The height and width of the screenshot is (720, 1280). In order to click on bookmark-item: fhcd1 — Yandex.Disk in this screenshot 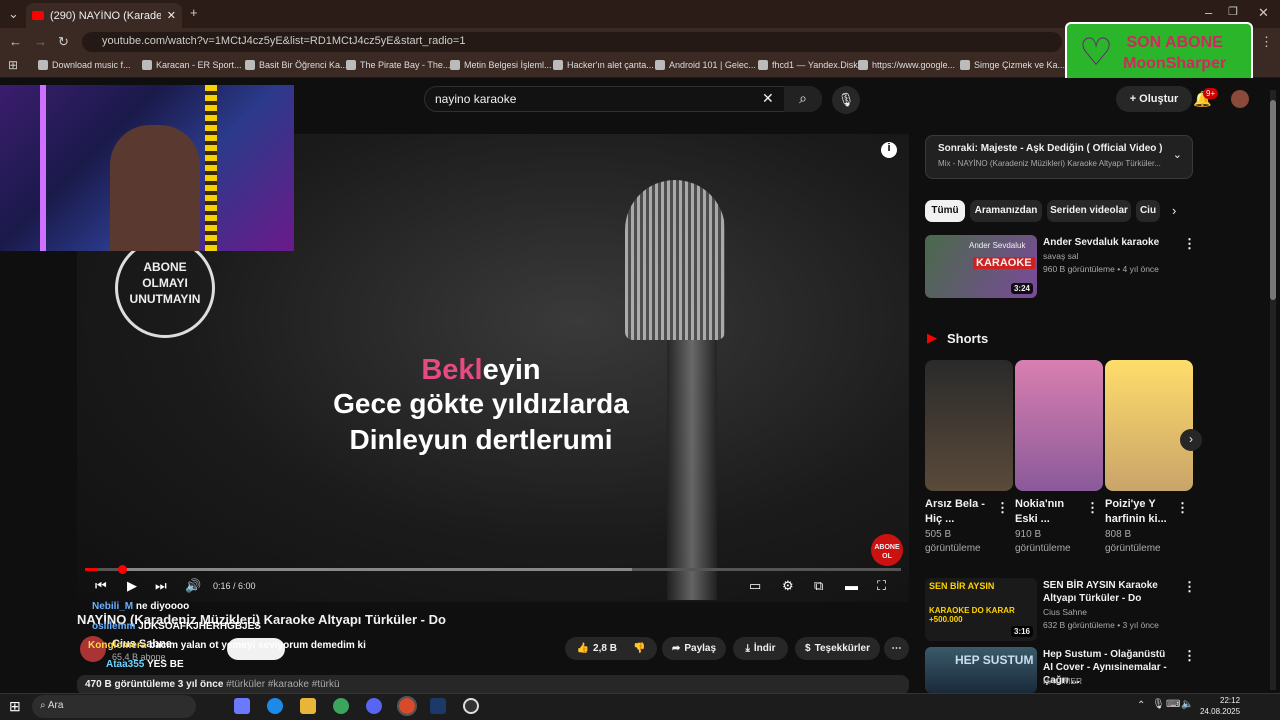, I will do `click(808, 65)`.